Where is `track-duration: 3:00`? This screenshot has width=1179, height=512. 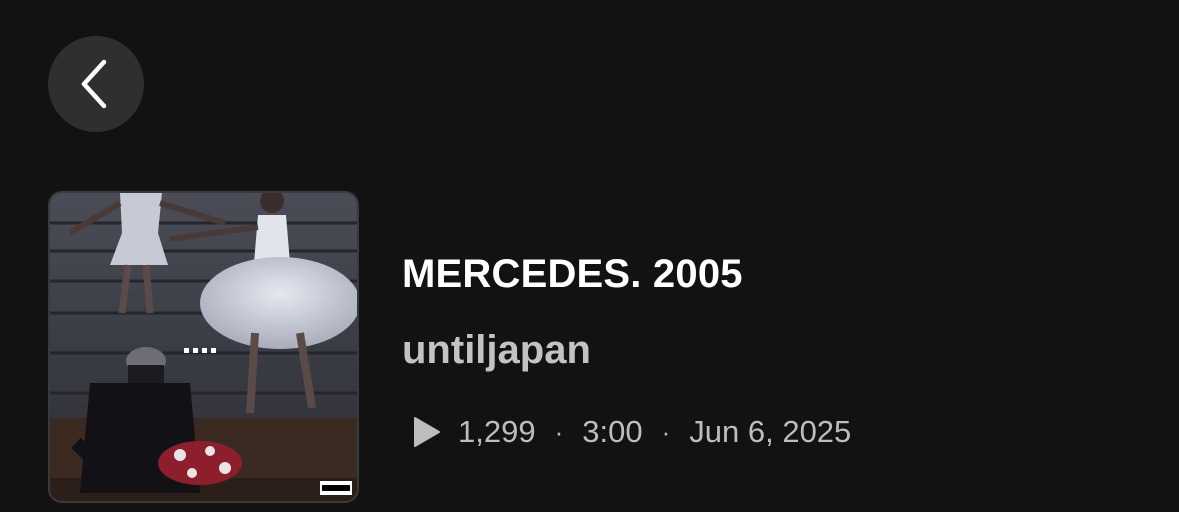
track-duration: 3:00 is located at coordinates (612, 431).